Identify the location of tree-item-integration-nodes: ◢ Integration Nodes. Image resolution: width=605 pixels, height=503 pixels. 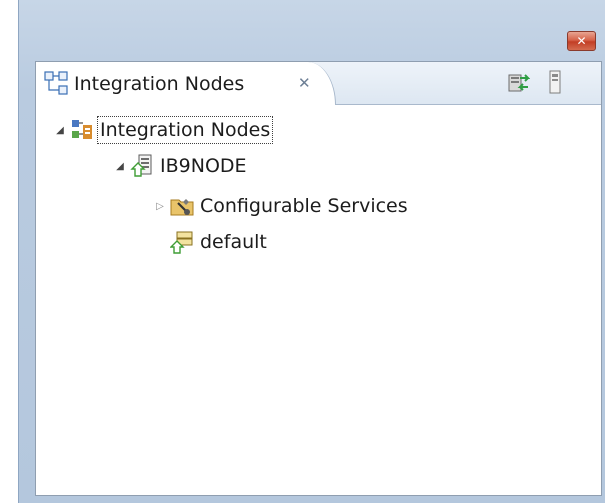
(164, 130).